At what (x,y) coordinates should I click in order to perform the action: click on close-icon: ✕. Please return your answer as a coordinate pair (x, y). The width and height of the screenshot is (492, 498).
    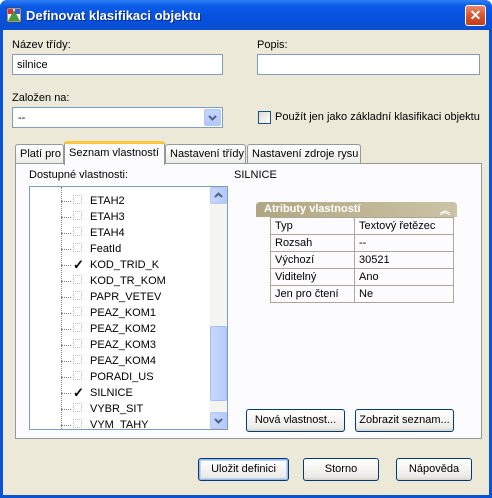
    Looking at the image, I should click on (475, 15).